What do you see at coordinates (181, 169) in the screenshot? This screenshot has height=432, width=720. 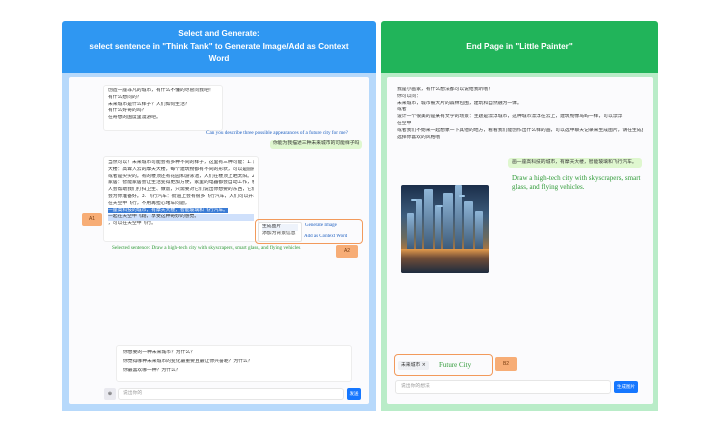 I see `answer-line: 大楼：高耸入云的摩天大楼，每个建筑物都有不同的形状，可以是圆形的` at bounding box center [181, 169].